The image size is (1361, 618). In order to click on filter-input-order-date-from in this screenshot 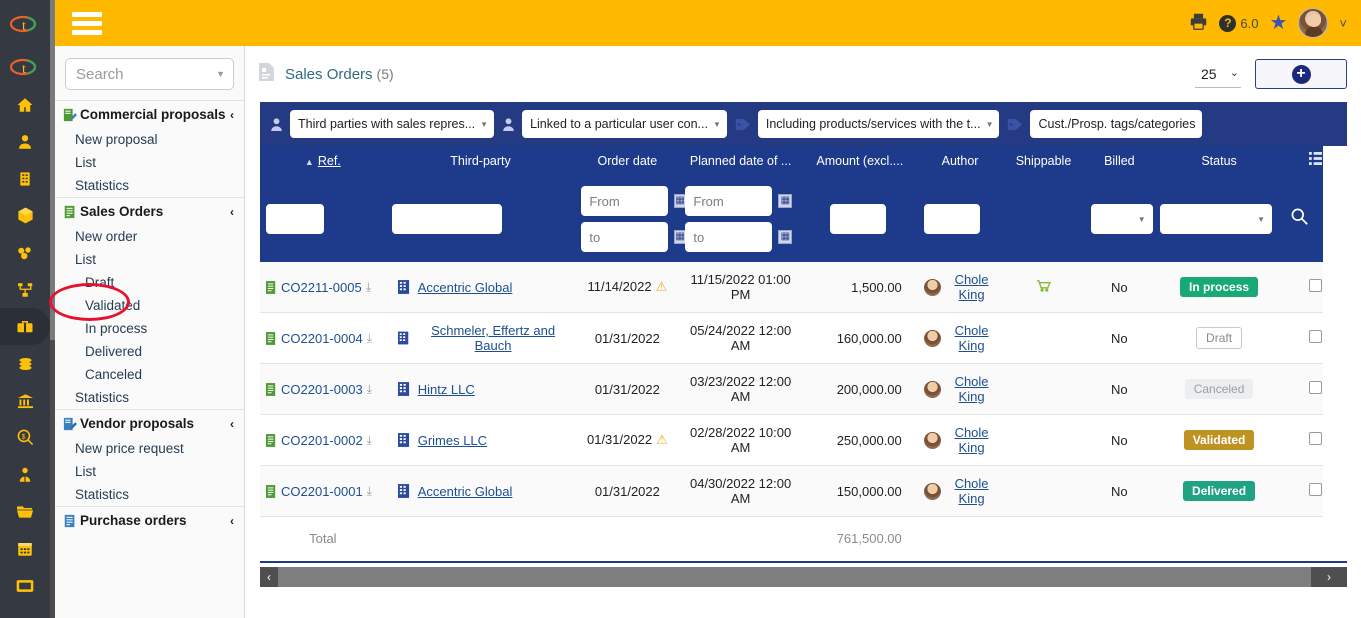, I will do `click(625, 201)`.